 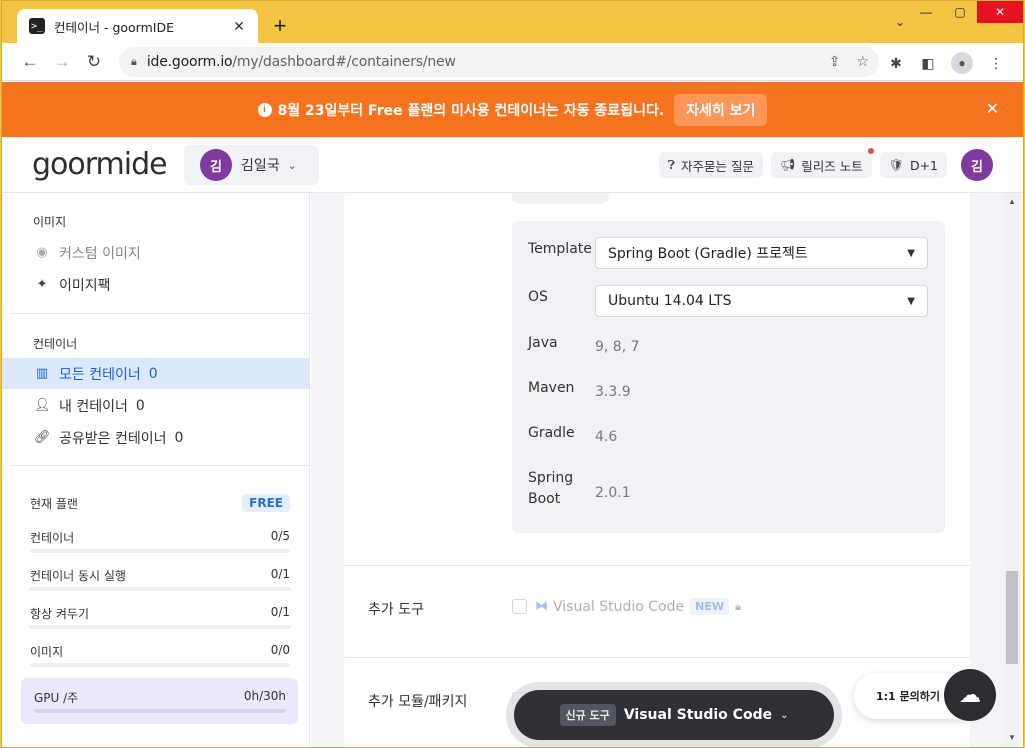 I want to click on sidebar-item-label: 공유받은 컨테이너, so click(x=113, y=438).